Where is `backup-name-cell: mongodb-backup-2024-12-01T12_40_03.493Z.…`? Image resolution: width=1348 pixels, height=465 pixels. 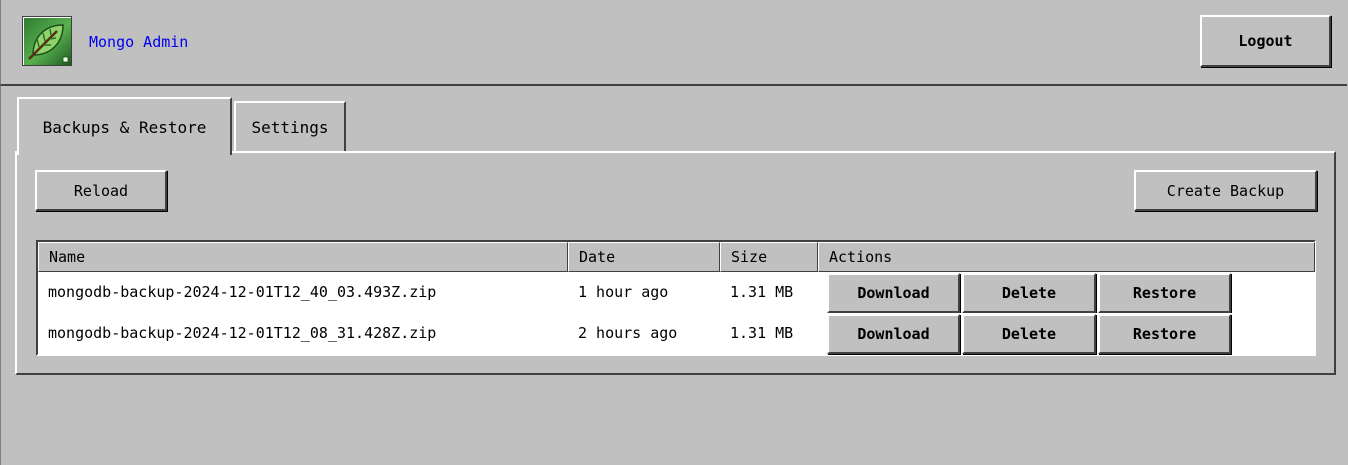
backup-name-cell: mongodb-backup-2024-12-01T12_40_03.493Z.… is located at coordinates (242, 292).